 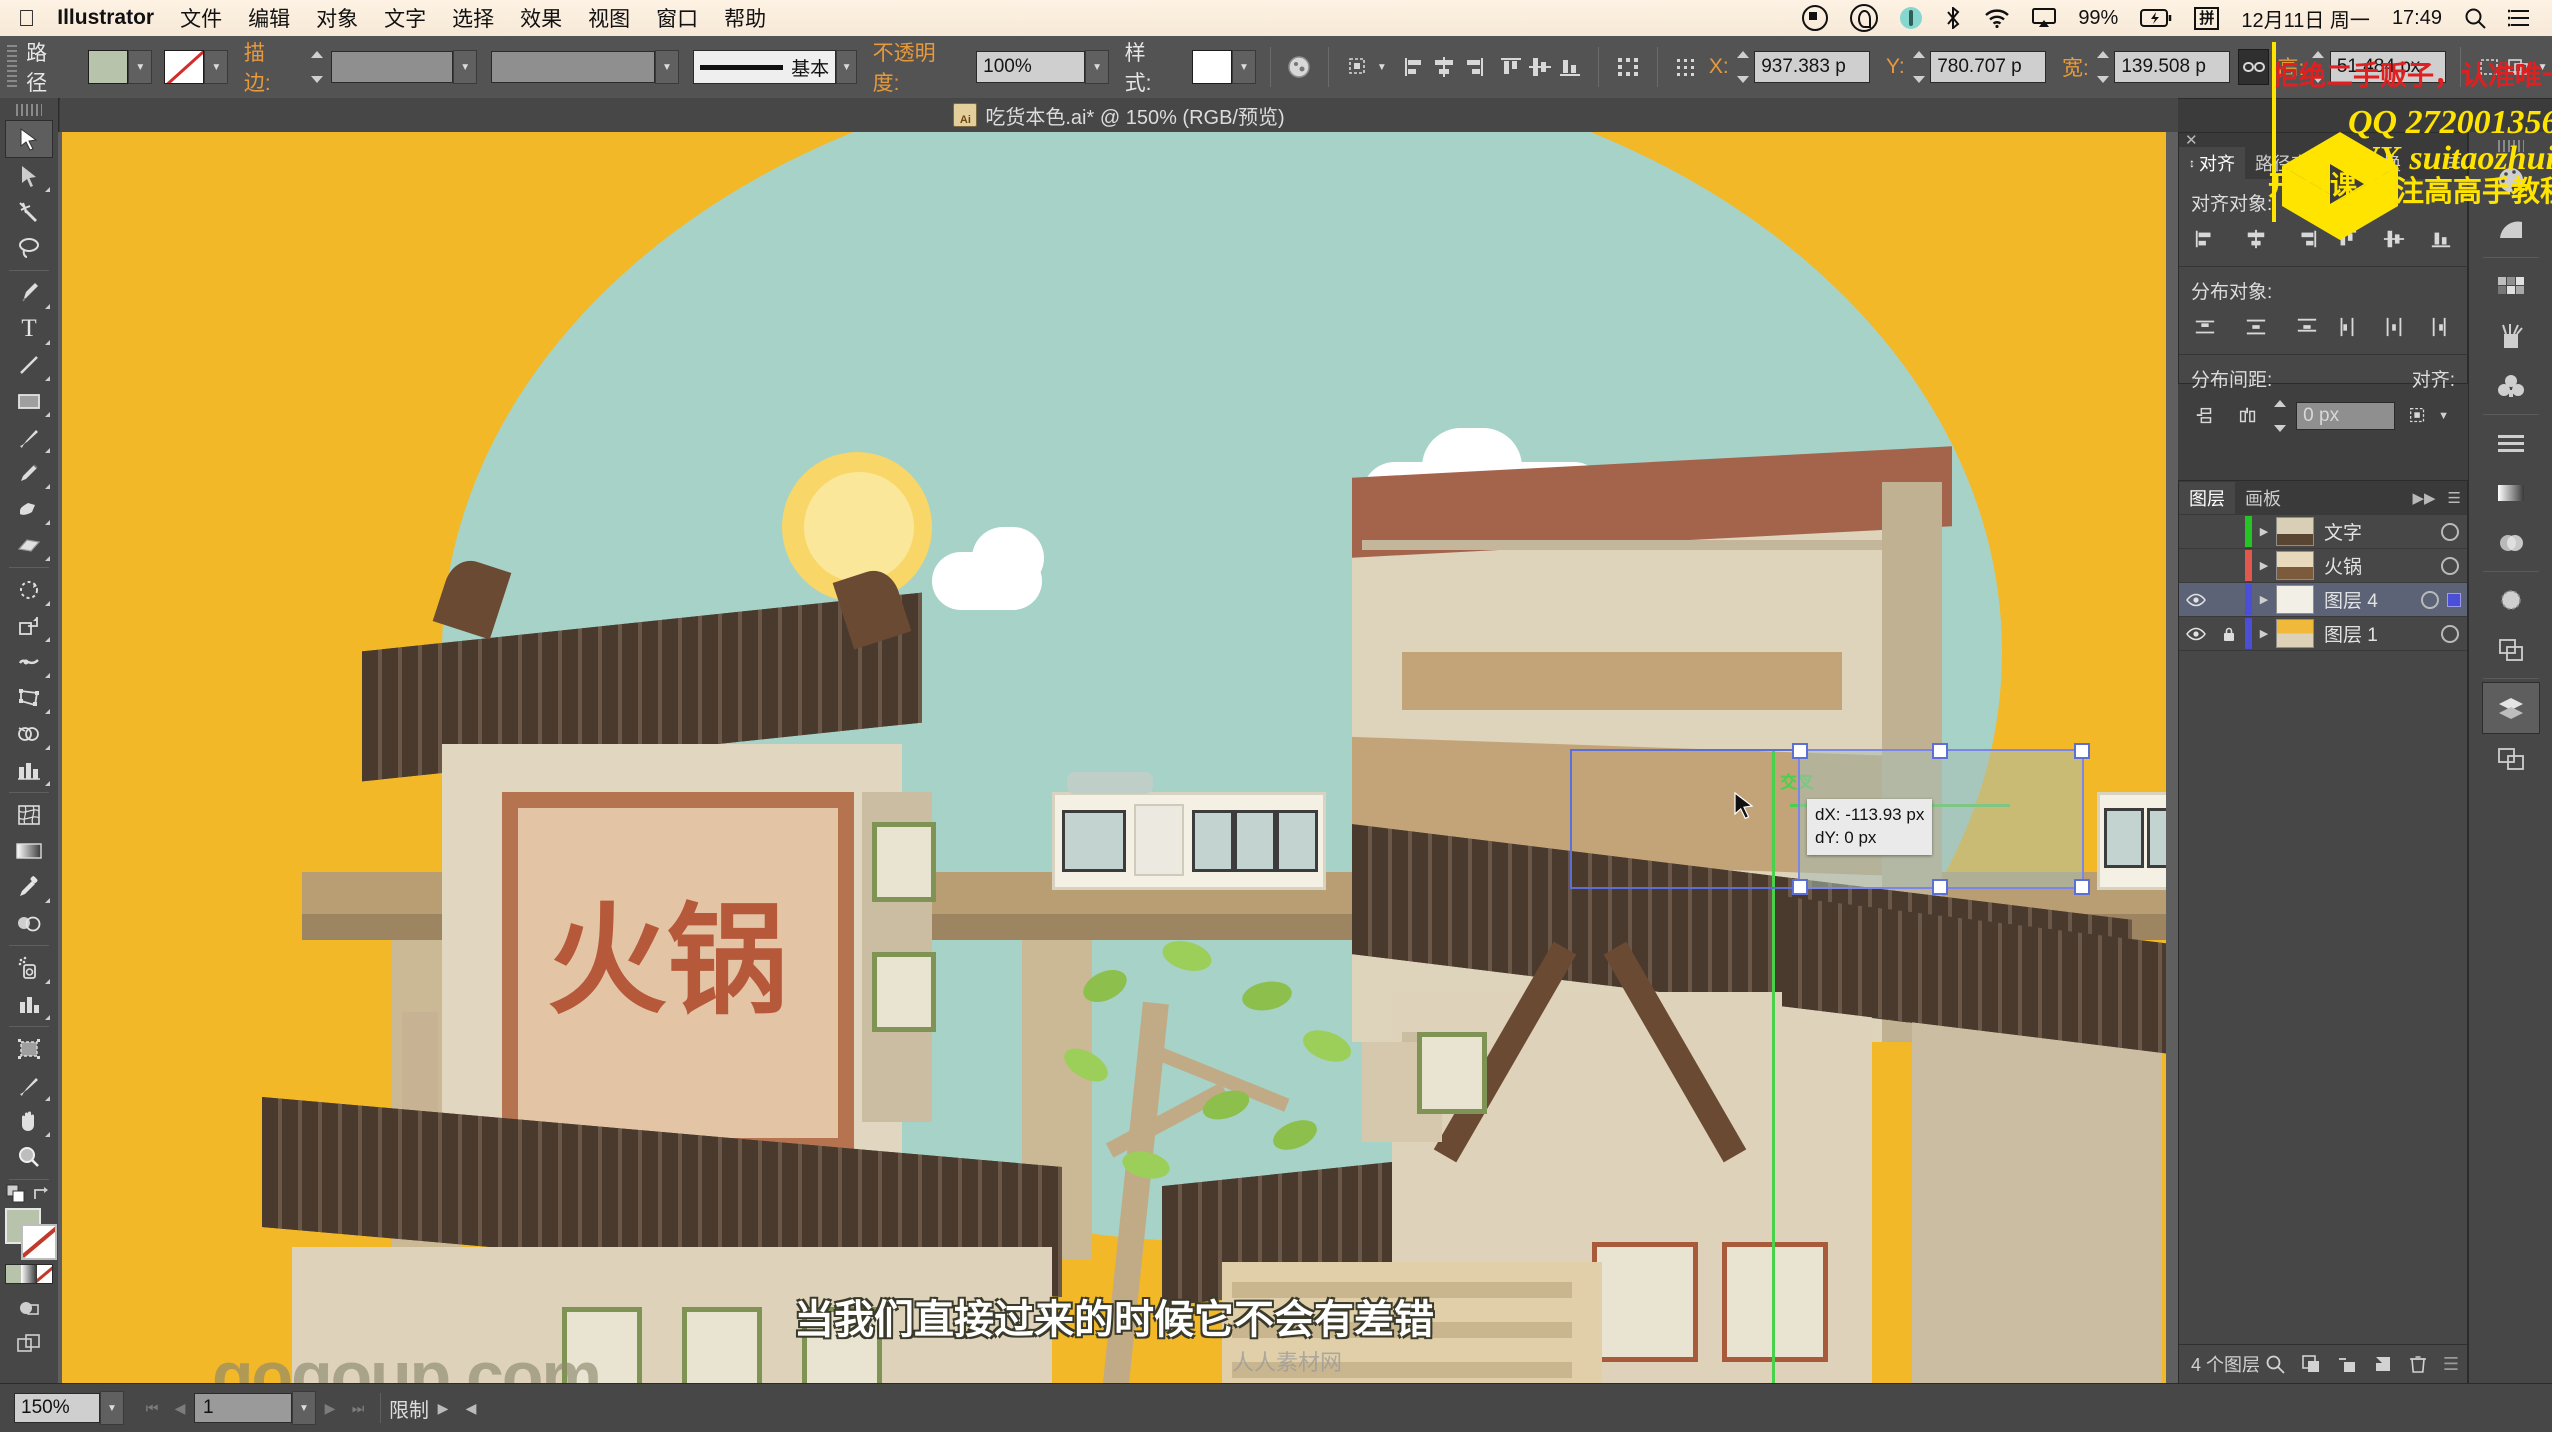 What do you see at coordinates (108, 67) in the screenshot?
I see `fill-swatch` at bounding box center [108, 67].